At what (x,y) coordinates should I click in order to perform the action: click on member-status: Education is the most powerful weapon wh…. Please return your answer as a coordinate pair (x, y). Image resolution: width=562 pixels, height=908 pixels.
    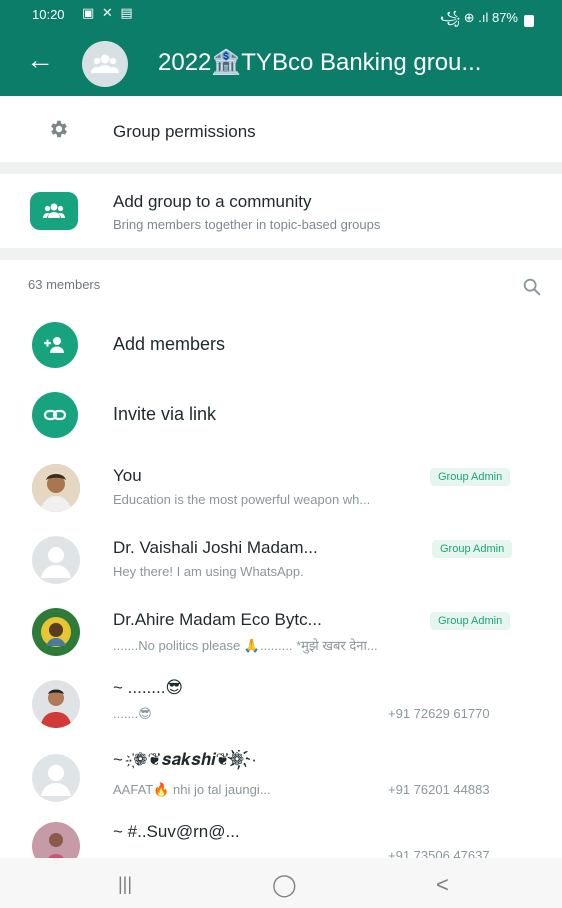
    Looking at the image, I should click on (242, 499).